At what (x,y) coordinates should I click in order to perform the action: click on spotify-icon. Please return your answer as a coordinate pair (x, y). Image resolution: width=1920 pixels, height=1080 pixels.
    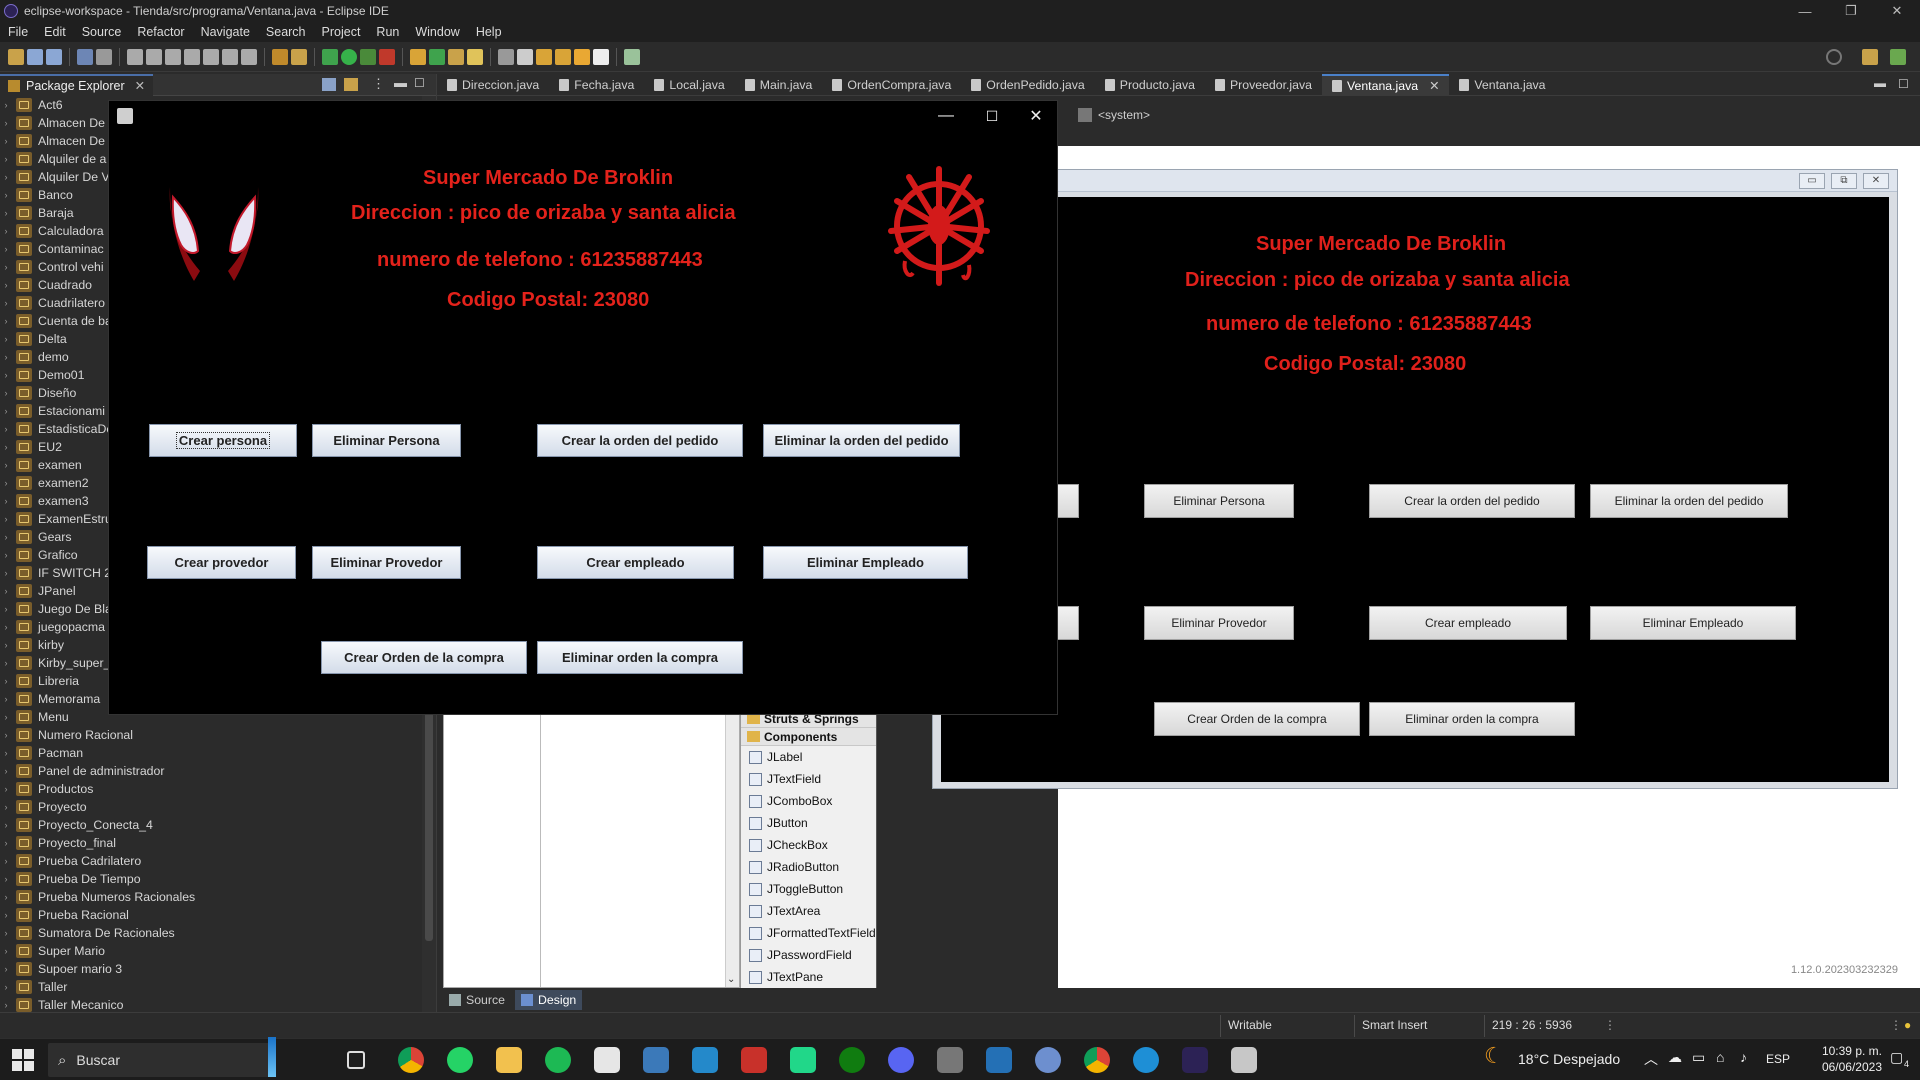
    Looking at the image, I should click on (558, 1060).